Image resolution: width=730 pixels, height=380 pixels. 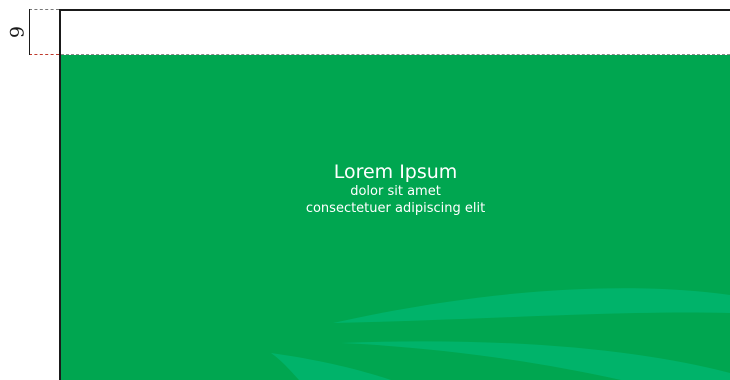 What do you see at coordinates (44, 9) in the screenshot?
I see `dimension-guide-top` at bounding box center [44, 9].